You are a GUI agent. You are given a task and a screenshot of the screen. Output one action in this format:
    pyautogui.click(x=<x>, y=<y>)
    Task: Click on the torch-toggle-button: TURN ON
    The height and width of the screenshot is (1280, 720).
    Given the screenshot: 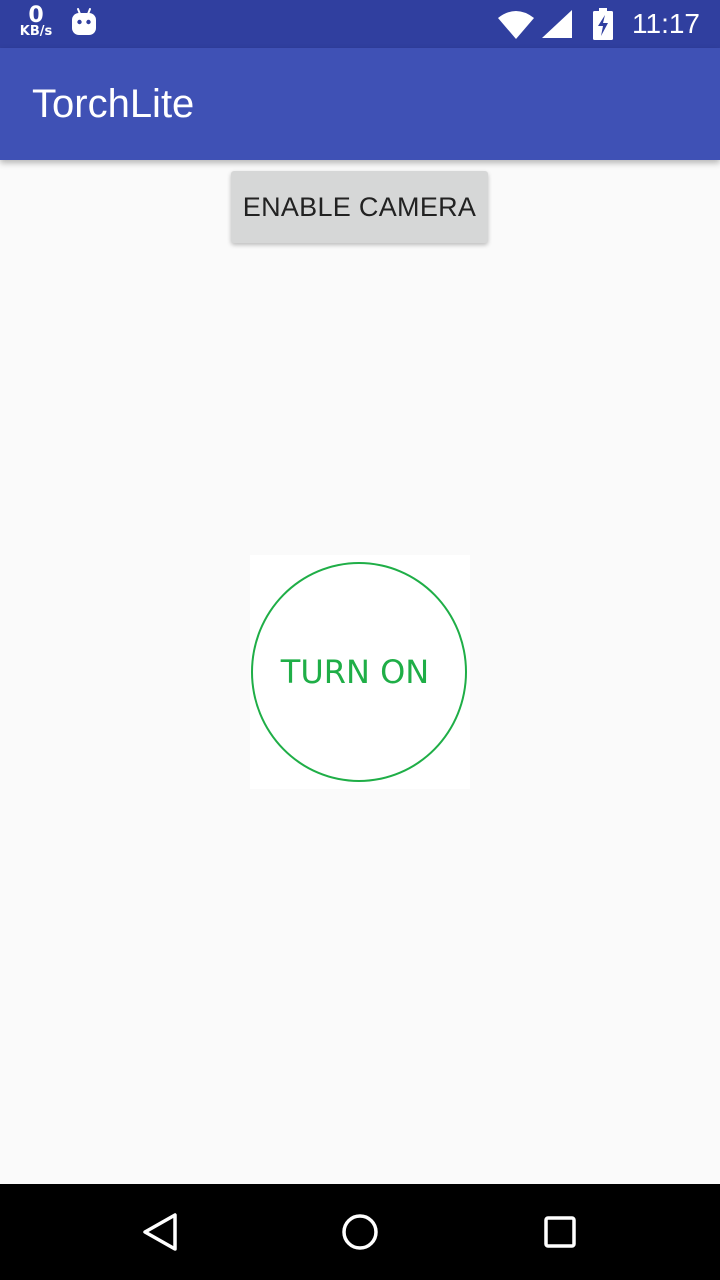 What is the action you would take?
    pyautogui.click(x=359, y=672)
    